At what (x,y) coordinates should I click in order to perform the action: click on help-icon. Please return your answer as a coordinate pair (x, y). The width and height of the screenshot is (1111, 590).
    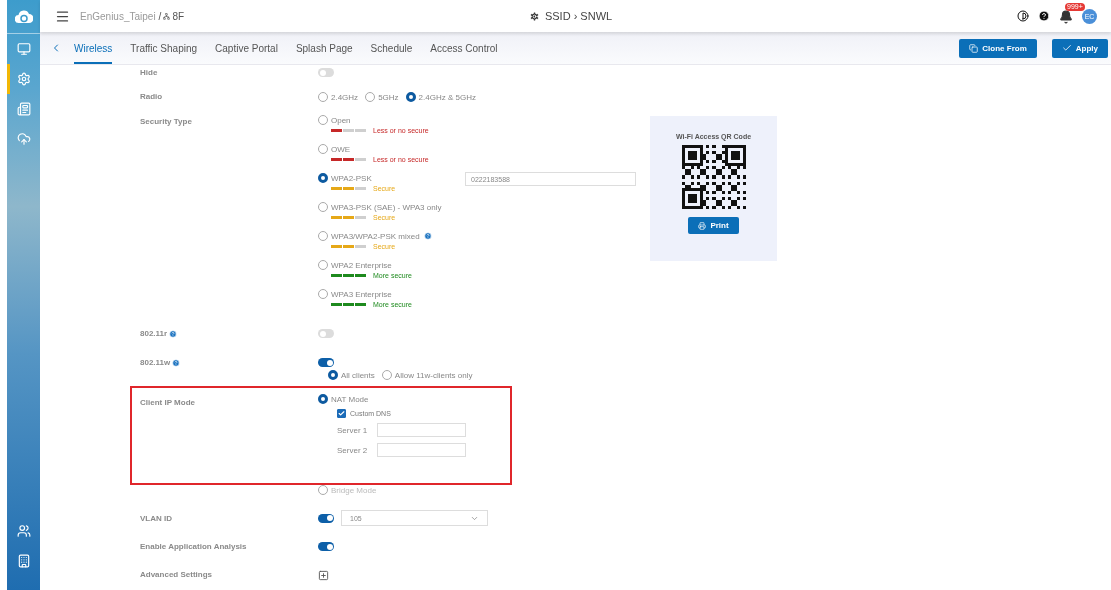
    Looking at the image, I should click on (1044, 16).